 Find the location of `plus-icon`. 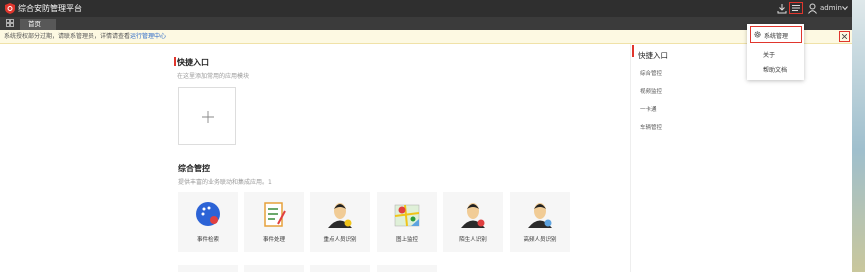

plus-icon is located at coordinates (208, 117).